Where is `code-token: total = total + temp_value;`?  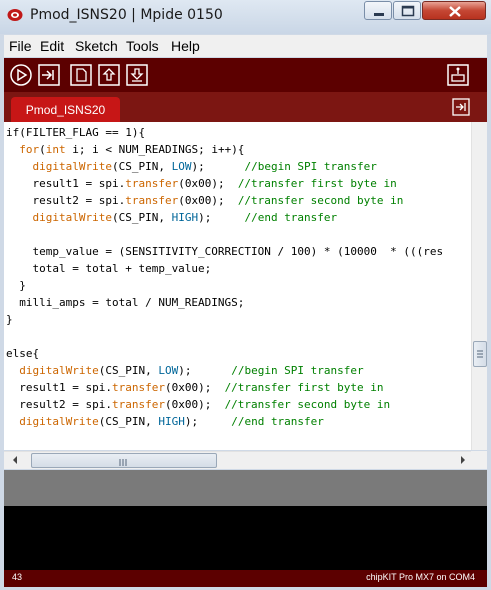 code-token: total = total + temp_value; is located at coordinates (109, 268).